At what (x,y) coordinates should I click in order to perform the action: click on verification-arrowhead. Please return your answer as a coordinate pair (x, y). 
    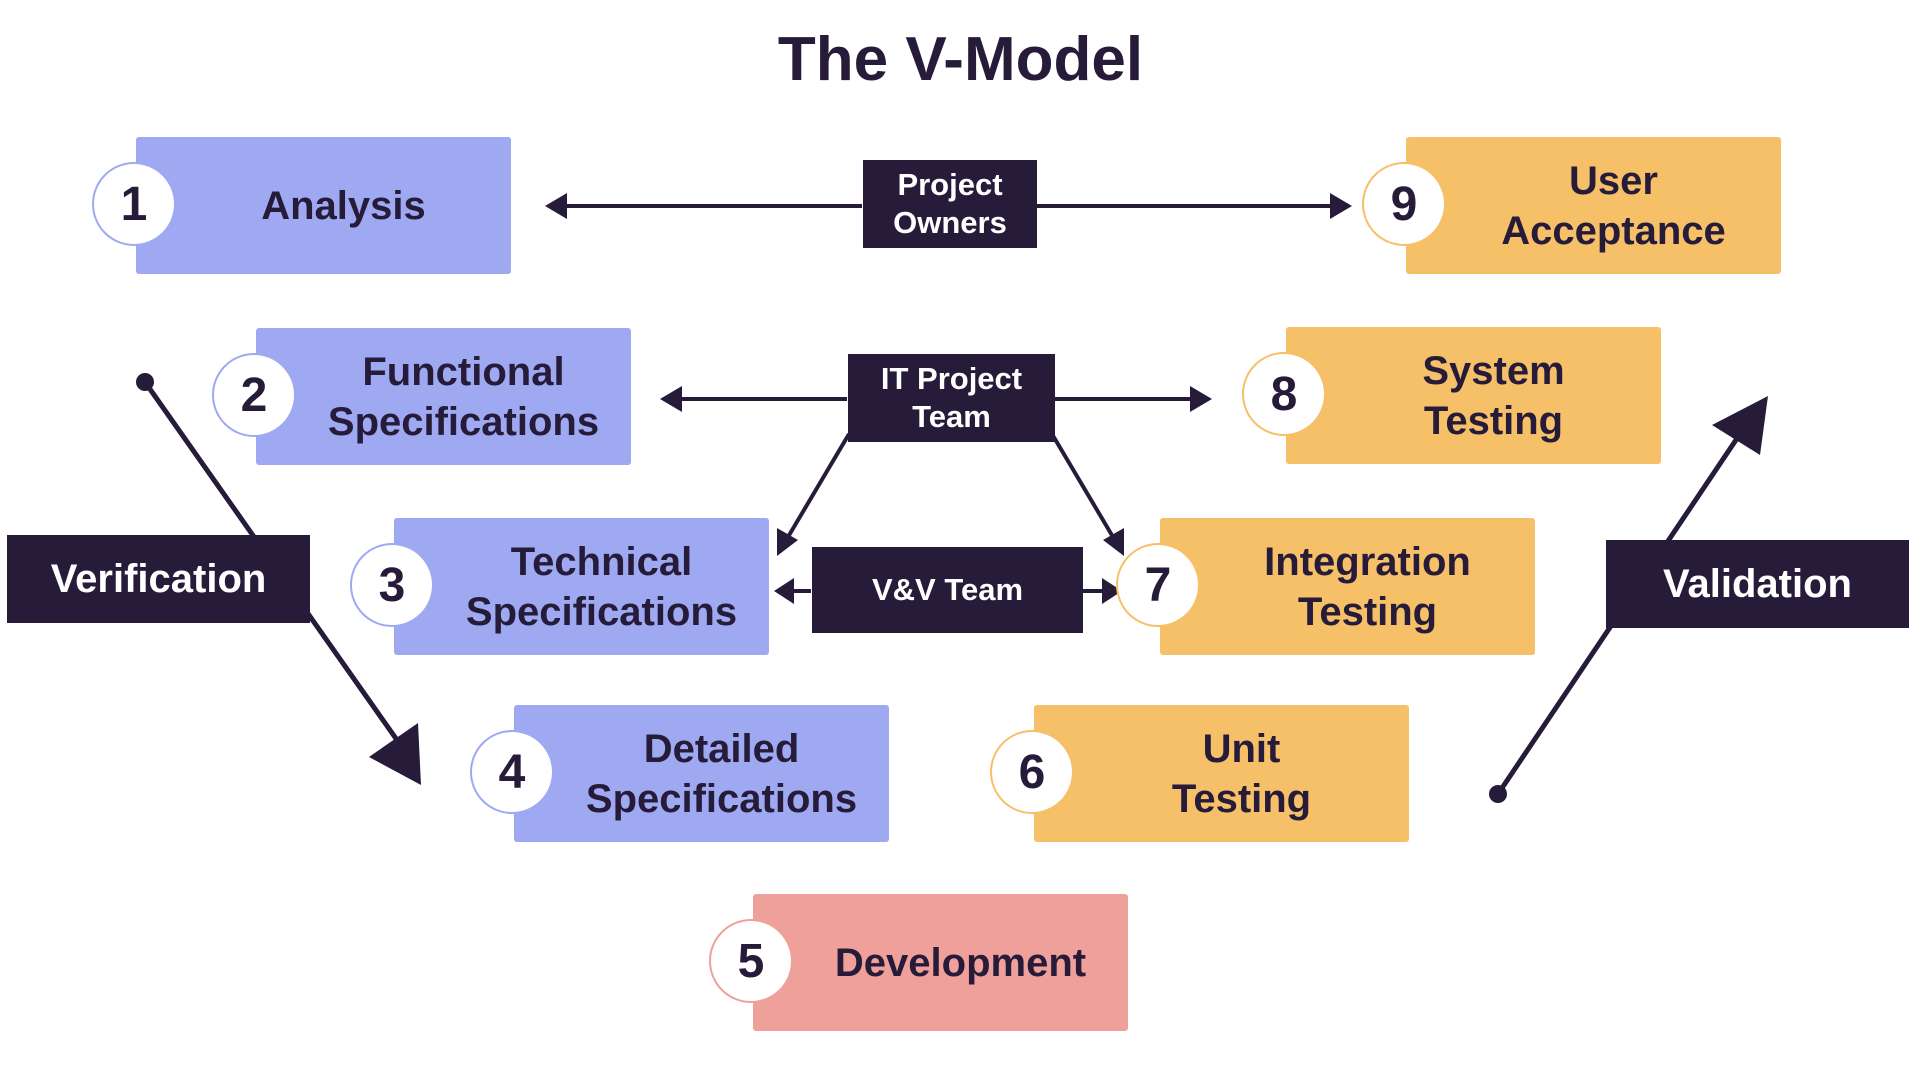
    Looking at the image, I should click on (395, 754).